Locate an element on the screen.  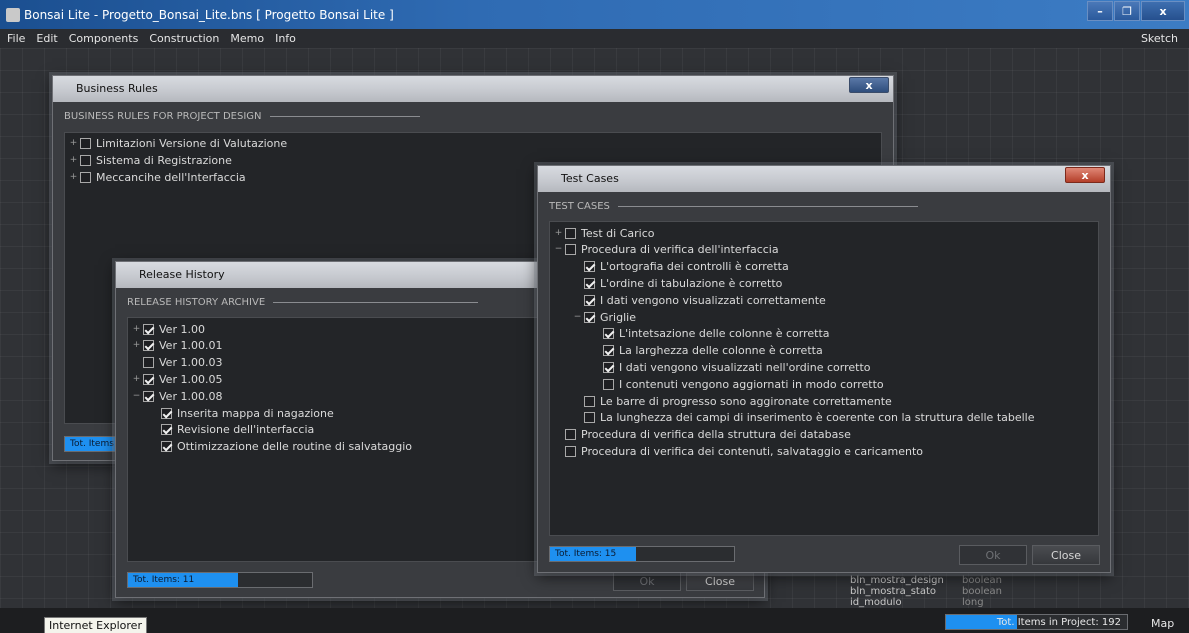
menu-construction: Construction is located at coordinates (184, 38).